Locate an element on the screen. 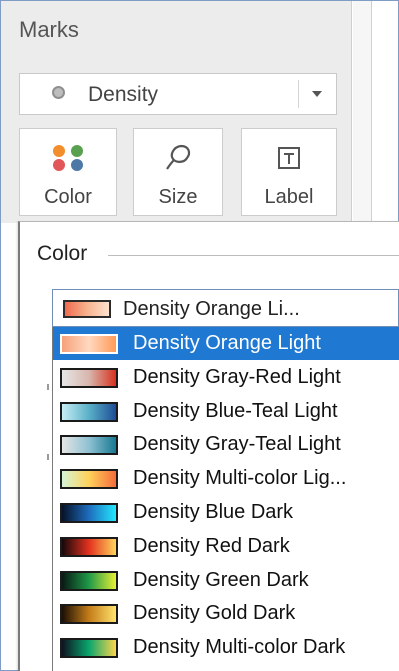 The image size is (399, 671). palette-item: Density Red Dark is located at coordinates (226, 546).